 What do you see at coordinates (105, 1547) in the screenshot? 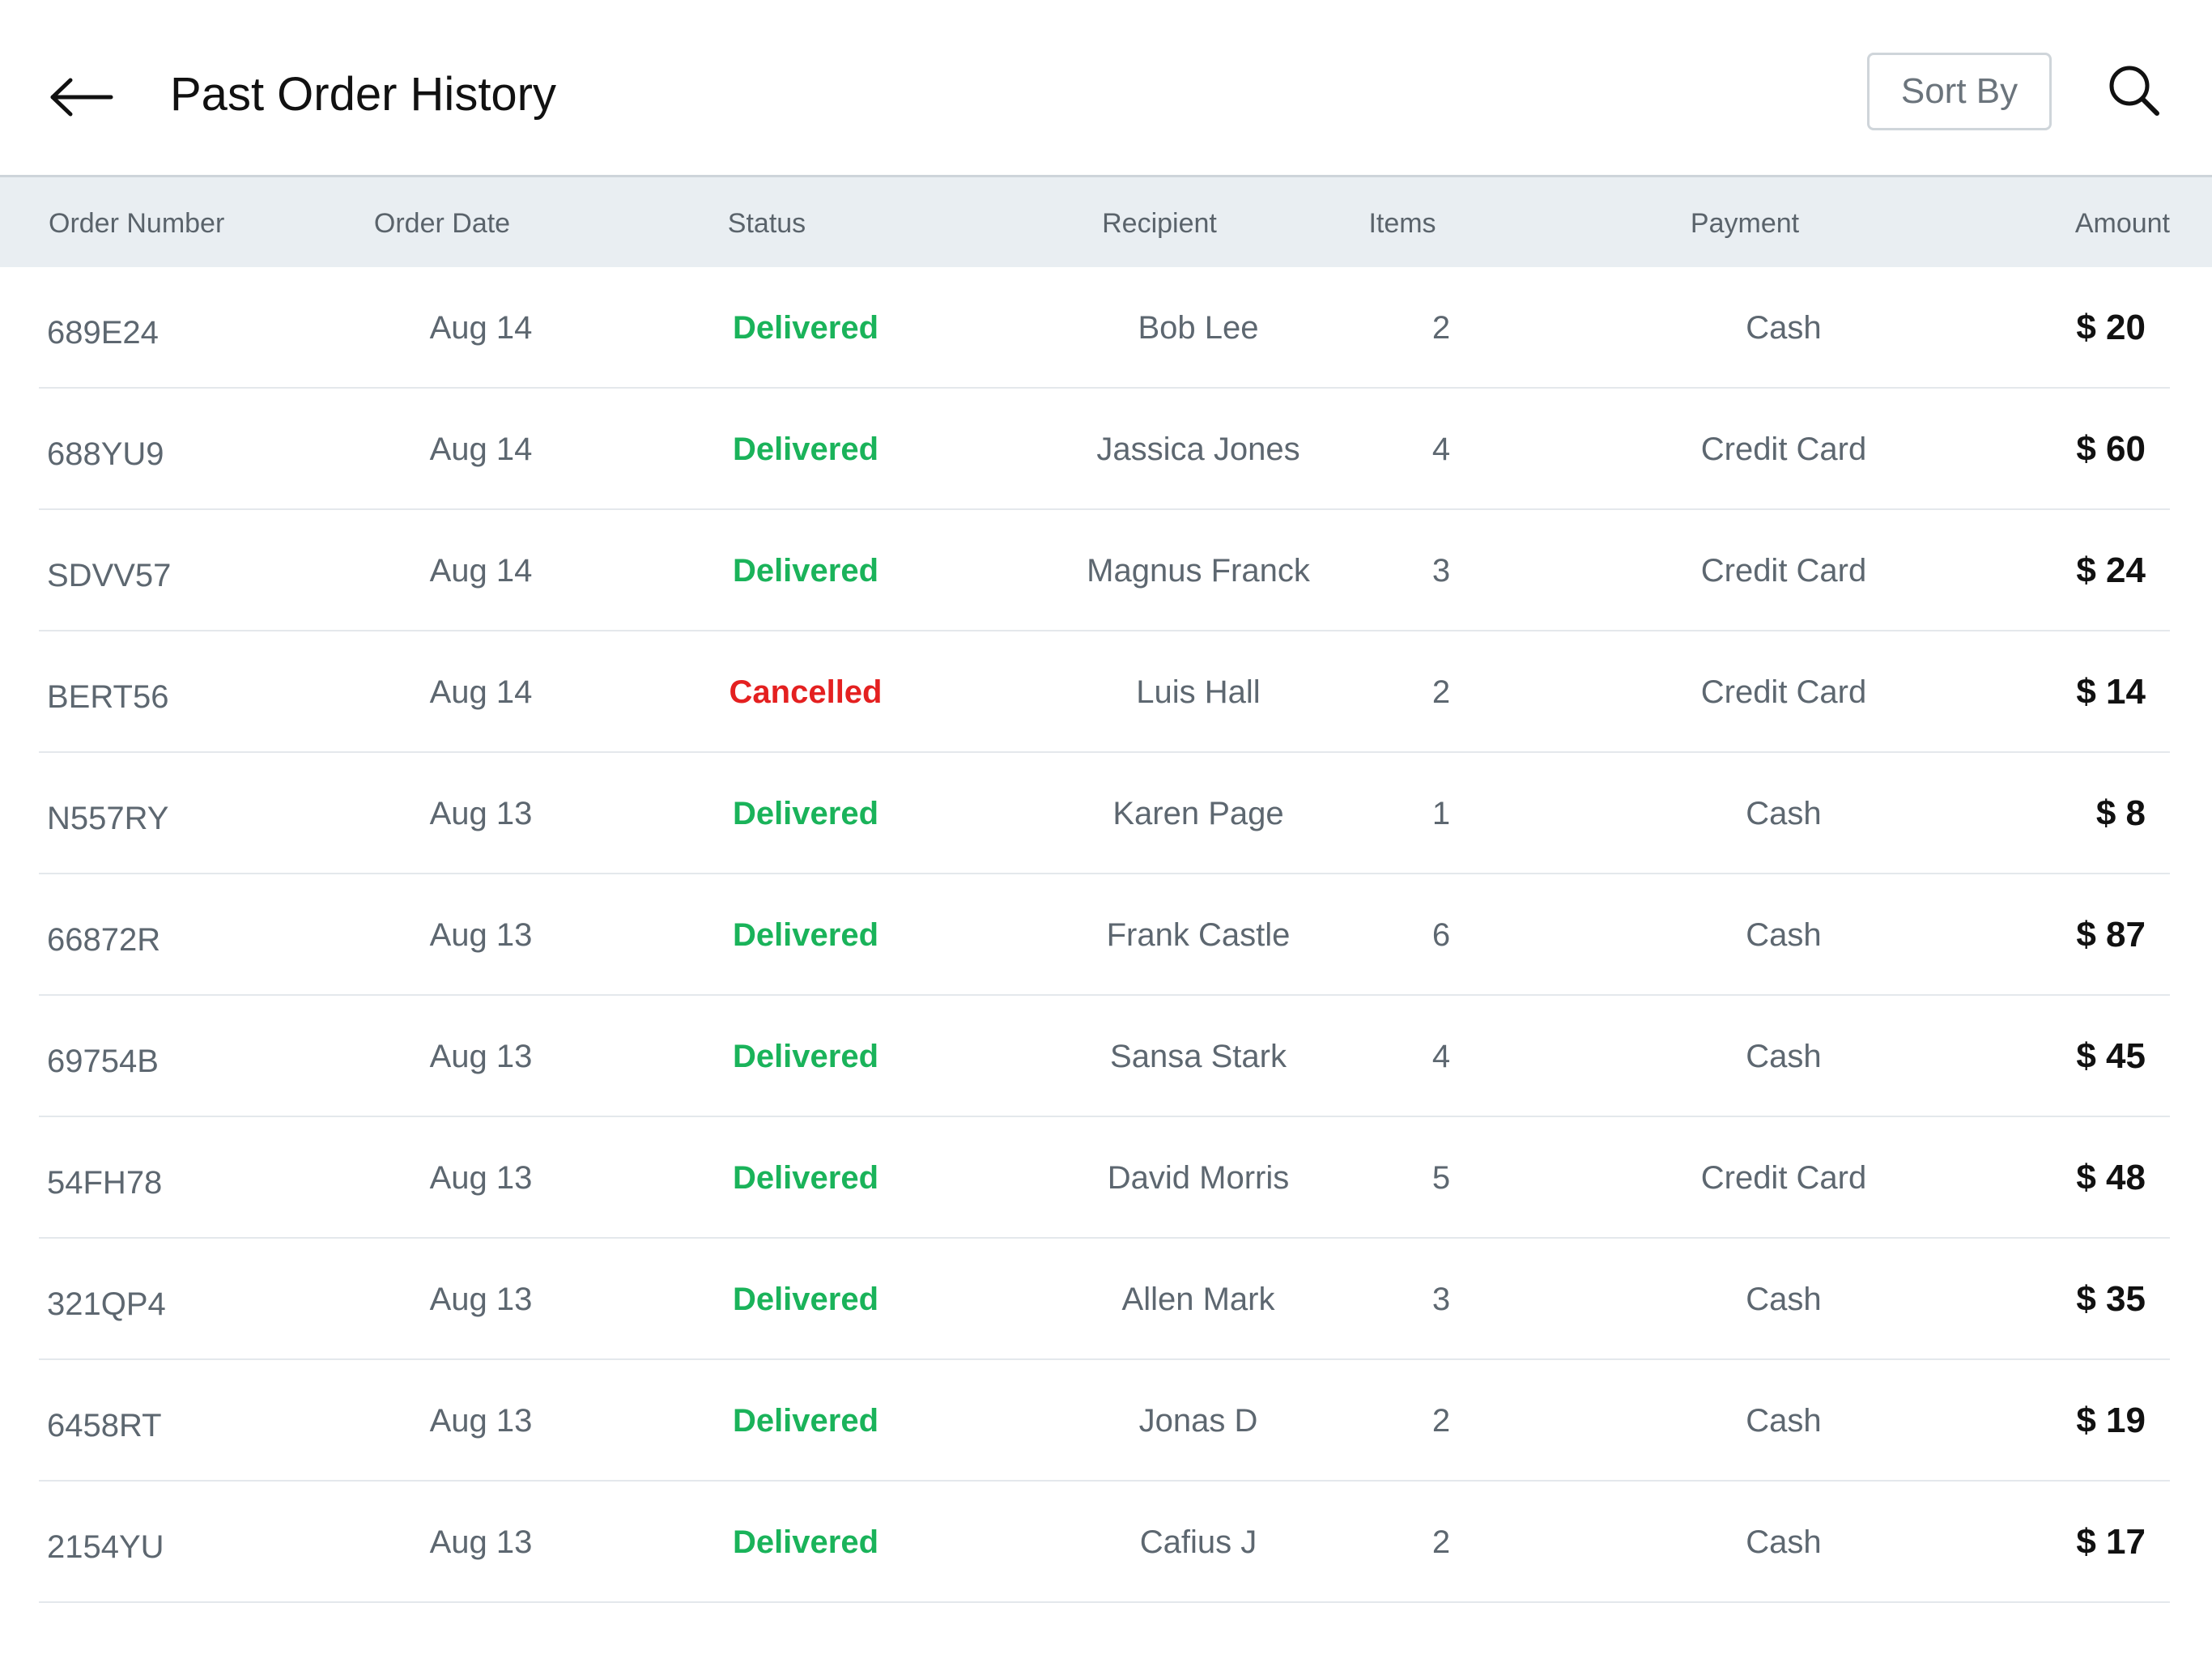
I see `order-number: 2154YU` at bounding box center [105, 1547].